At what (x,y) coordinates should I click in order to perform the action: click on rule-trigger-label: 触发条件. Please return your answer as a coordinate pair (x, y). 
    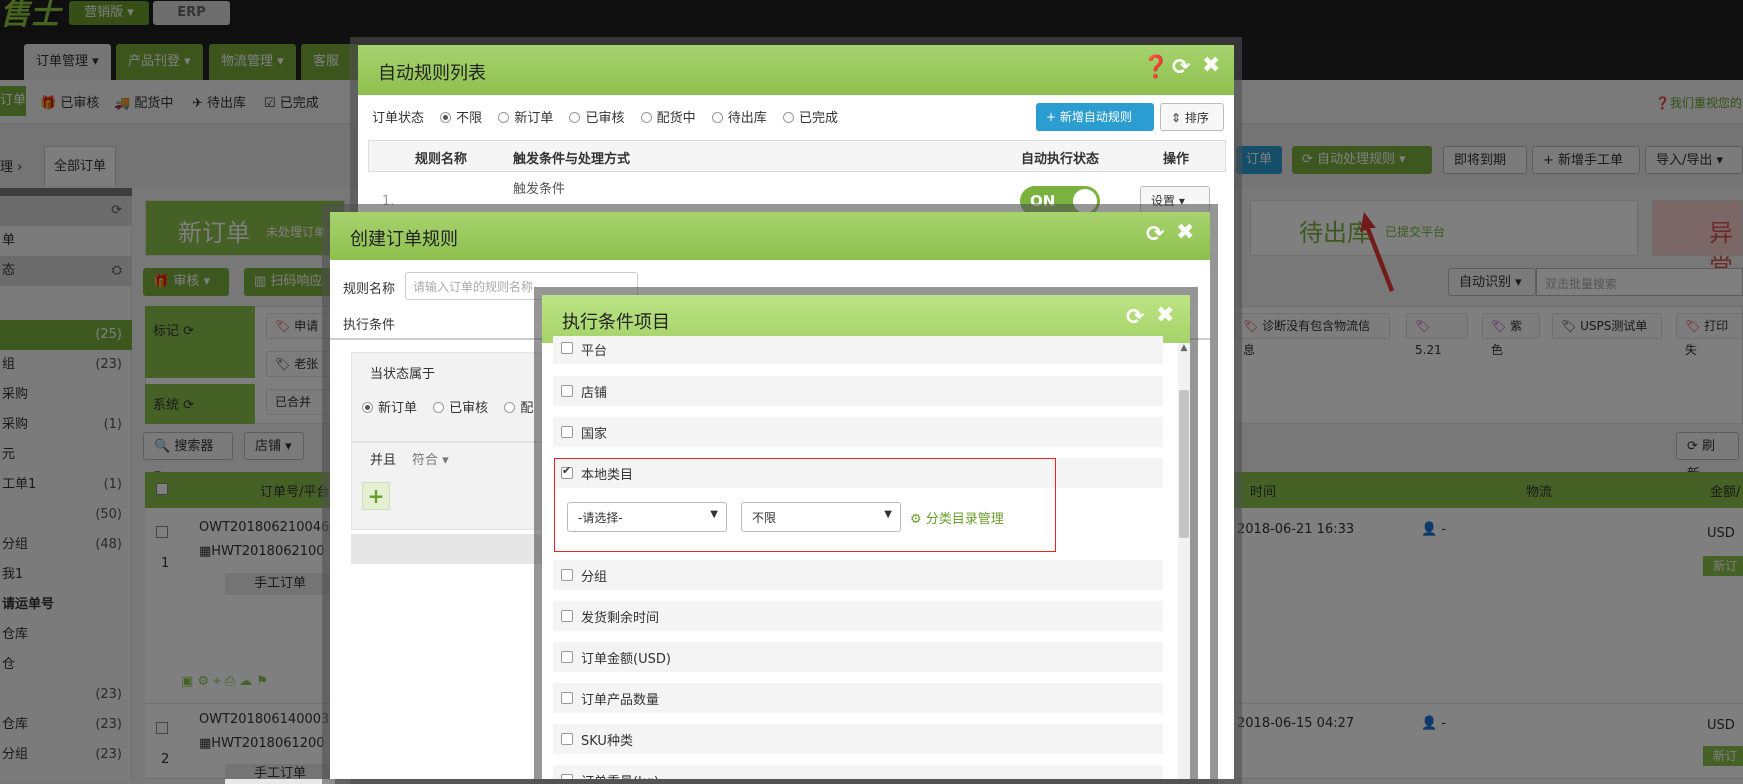
    Looking at the image, I should click on (539, 189).